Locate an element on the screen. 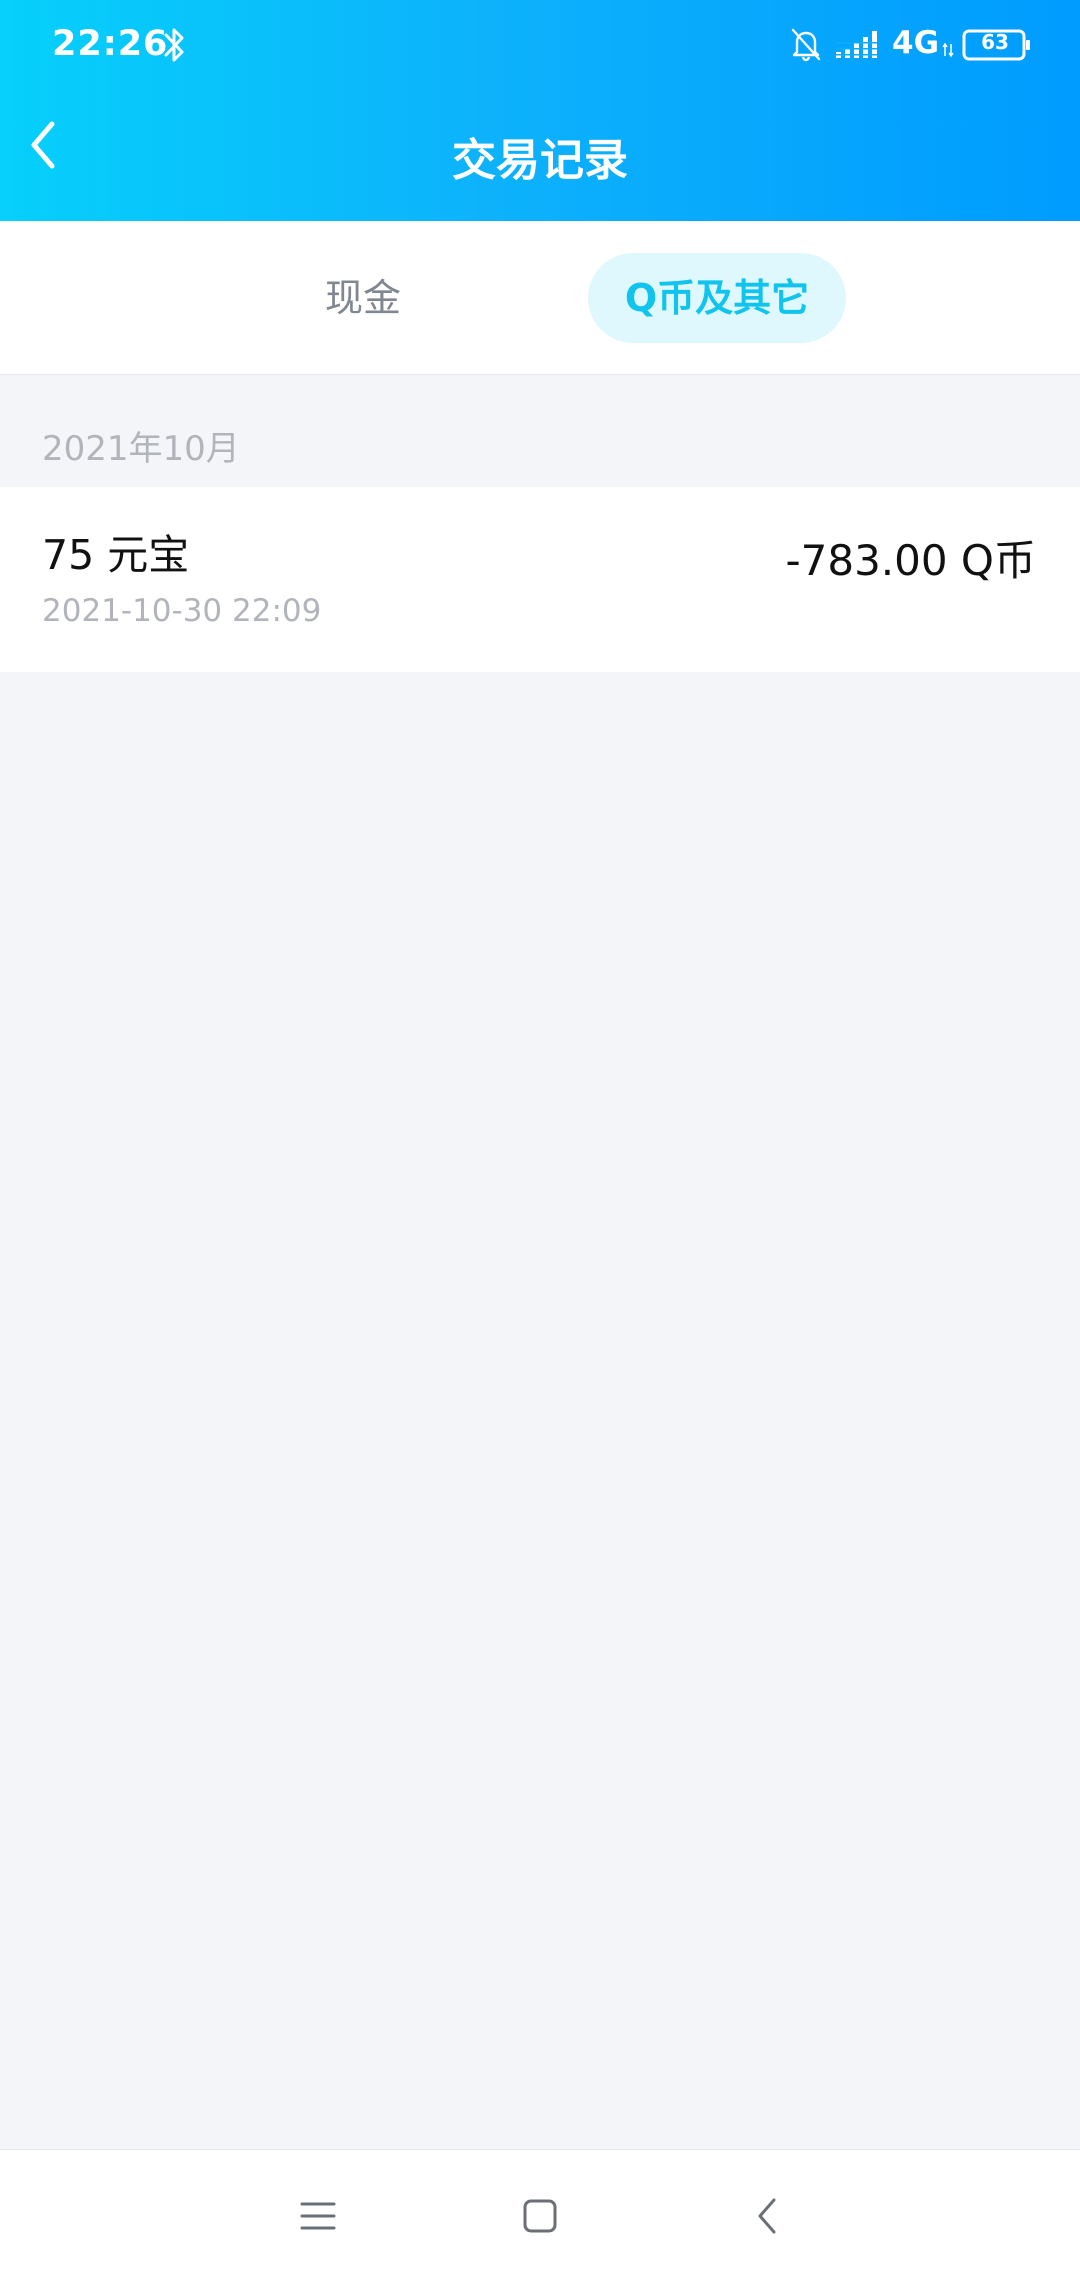  transaction-date: 2021-10-30 22:09 is located at coordinates (182, 611).